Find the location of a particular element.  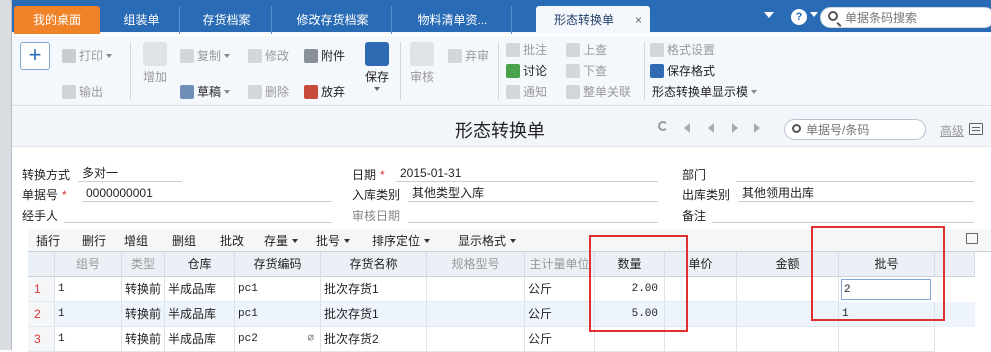

tab-assembly-order: 组装单 is located at coordinates (142, 20).